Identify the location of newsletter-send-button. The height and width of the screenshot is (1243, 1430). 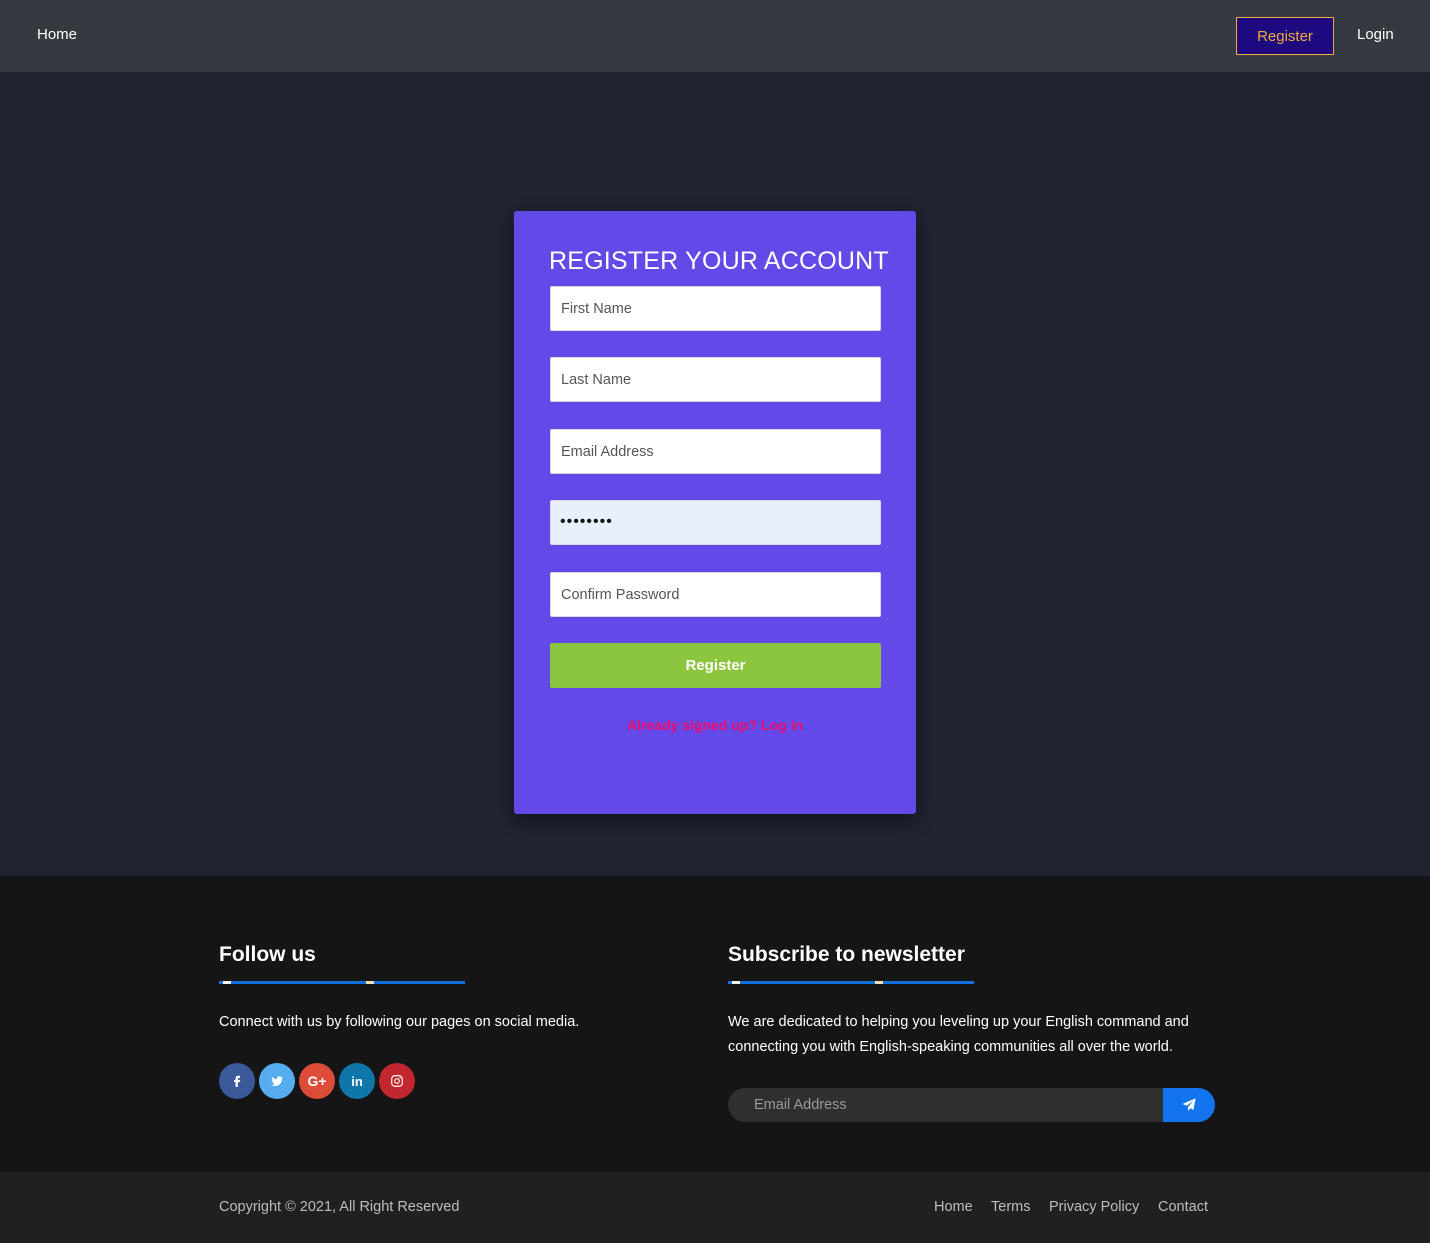
(1189, 1105).